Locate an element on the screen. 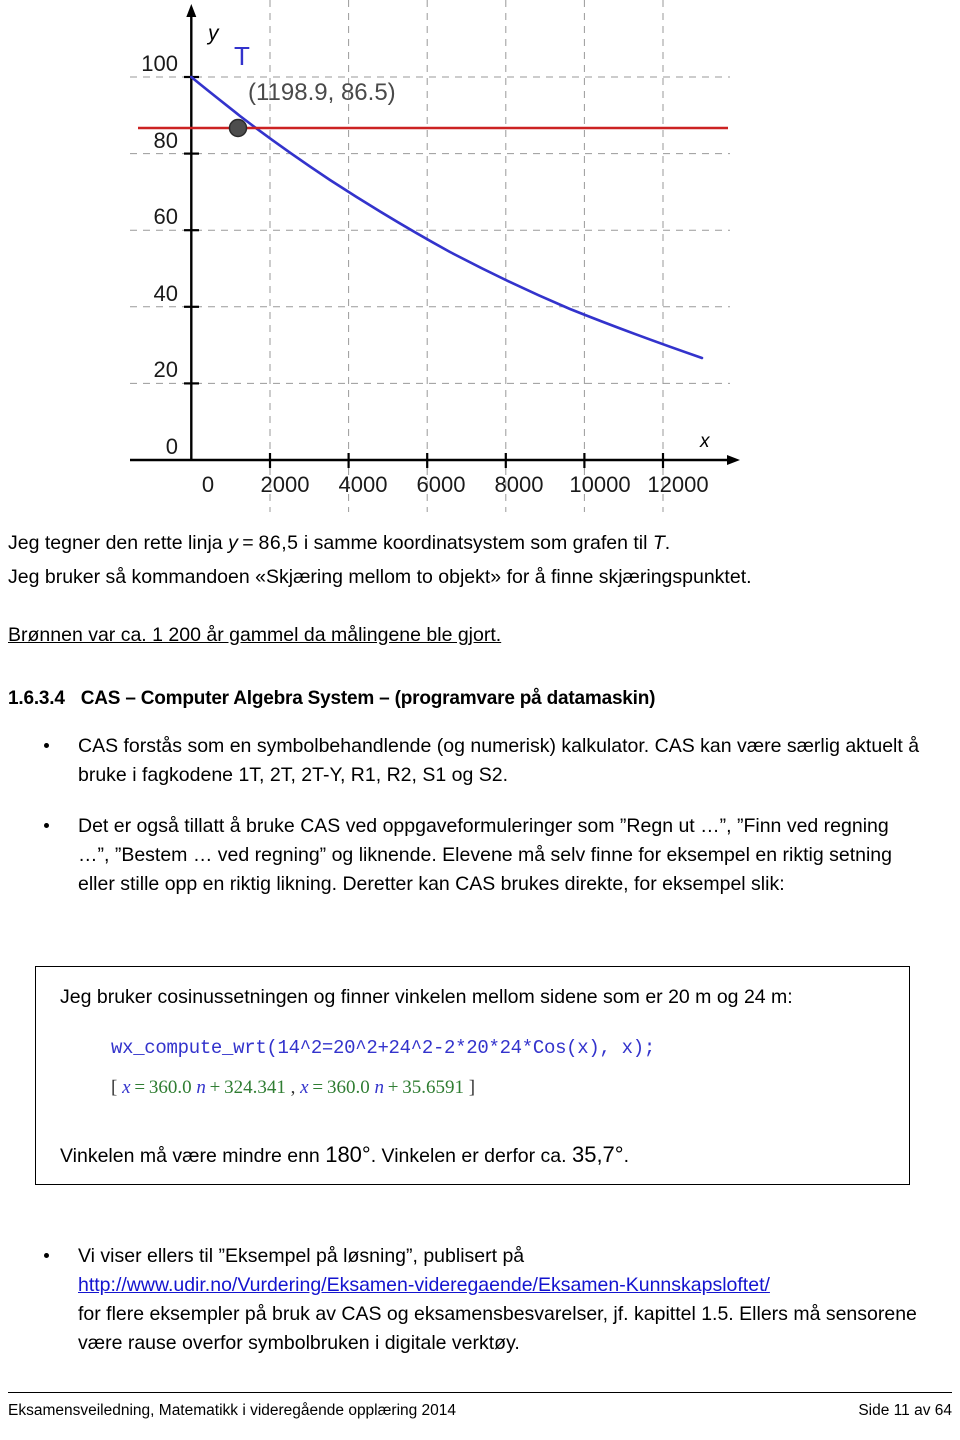 The height and width of the screenshot is (1440, 960). footer-page-number: Side 11 av 64 is located at coordinates (905, 1410).